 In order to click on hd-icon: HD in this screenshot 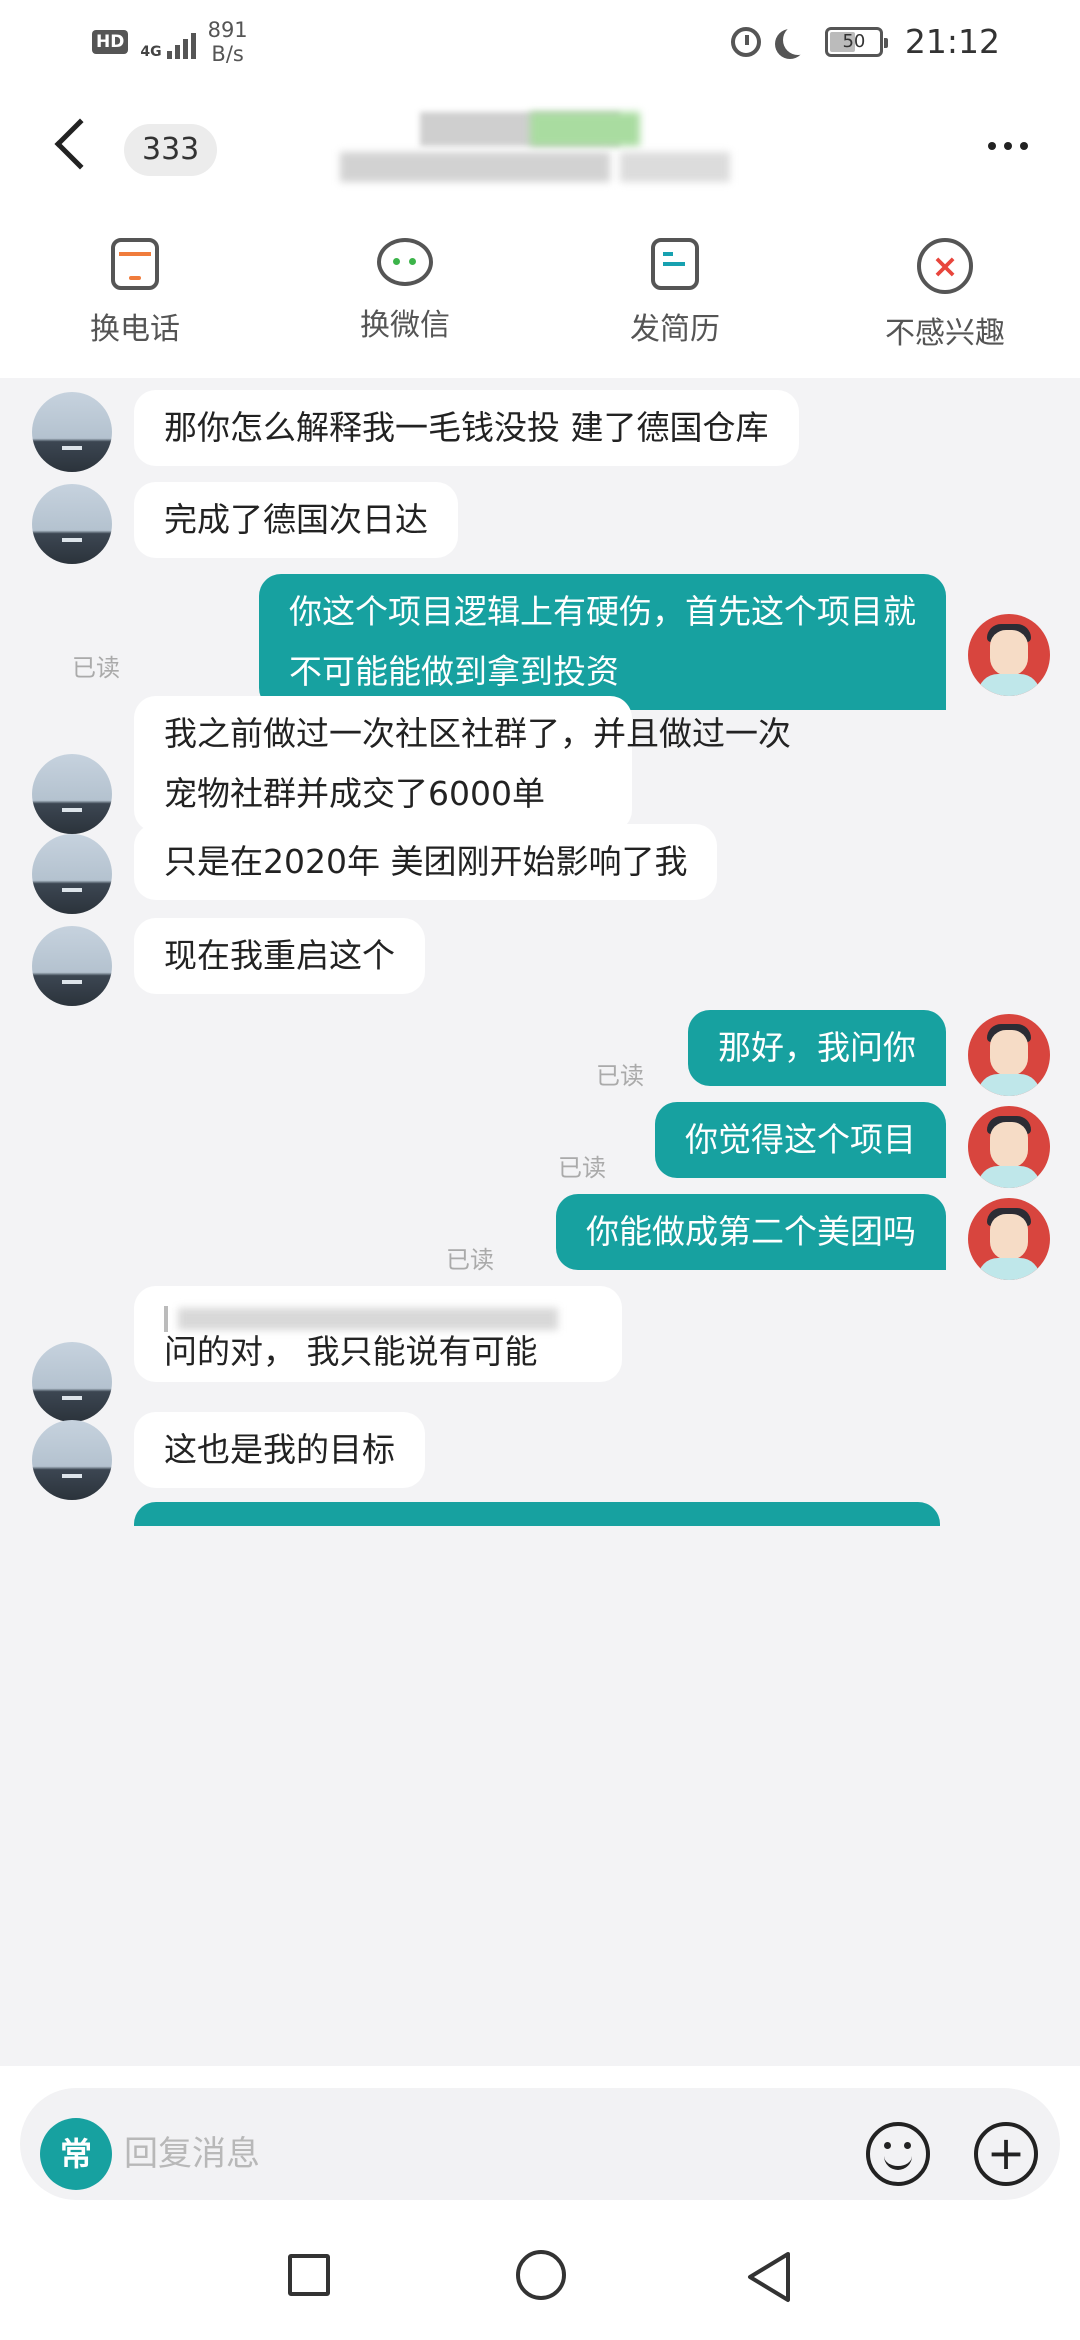, I will do `click(110, 42)`.